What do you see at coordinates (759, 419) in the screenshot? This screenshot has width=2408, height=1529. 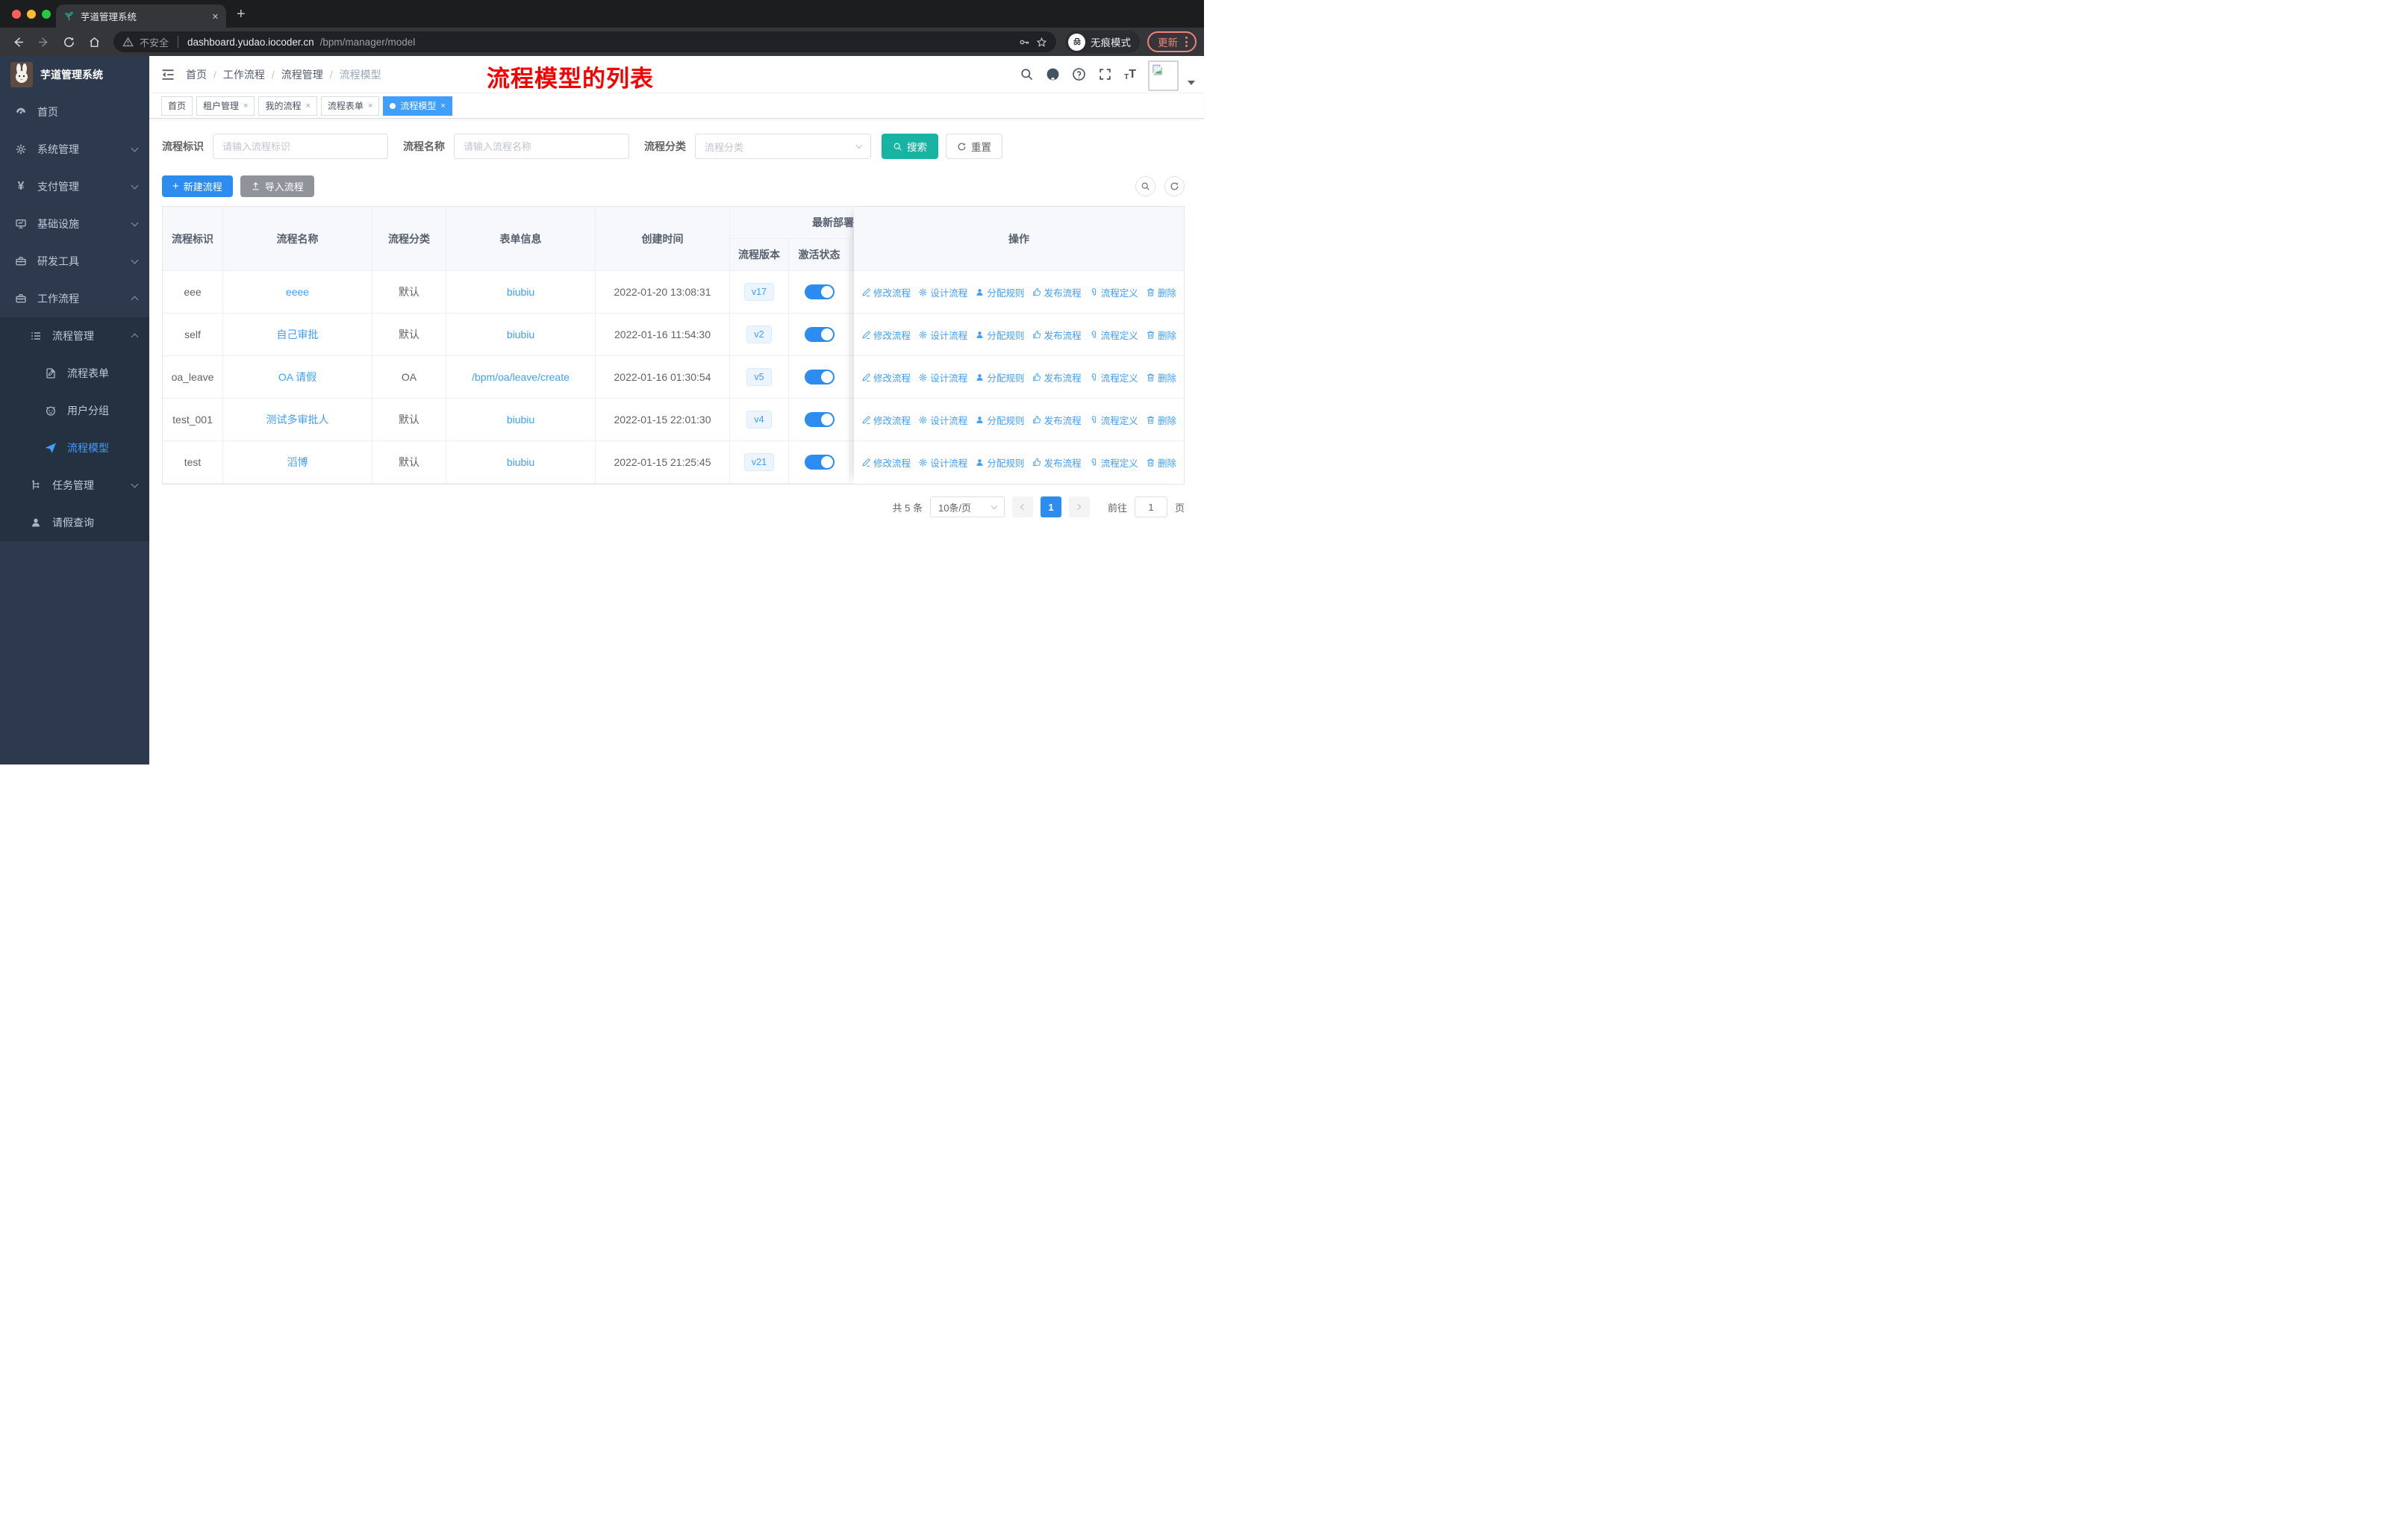 I see `version-badge: v4` at bounding box center [759, 419].